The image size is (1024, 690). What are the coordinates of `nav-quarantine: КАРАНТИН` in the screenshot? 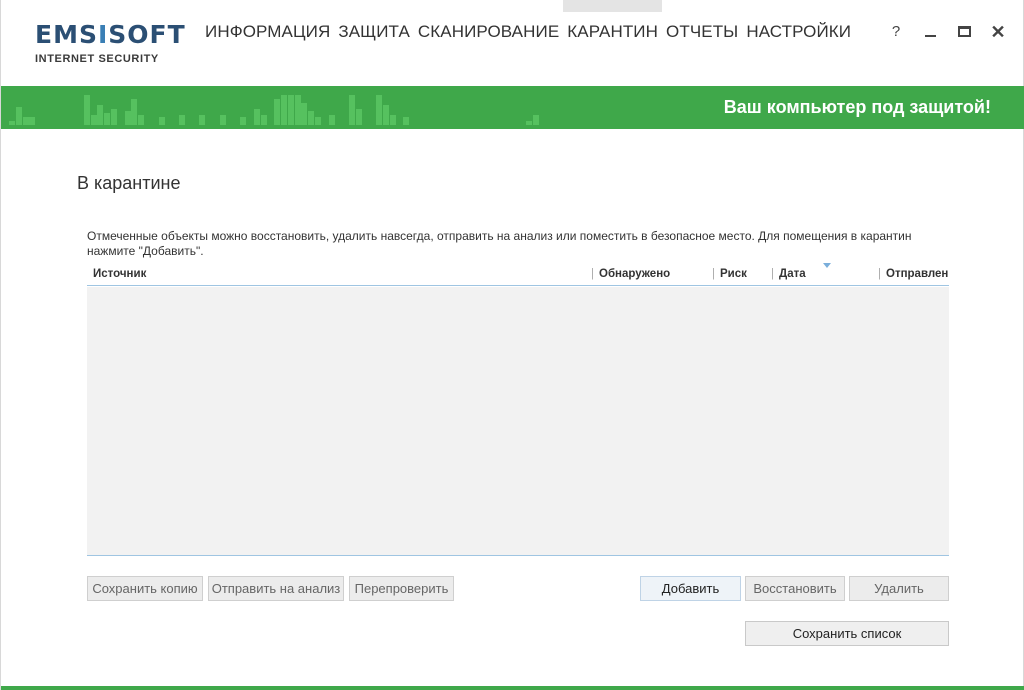 It's located at (612, 35).